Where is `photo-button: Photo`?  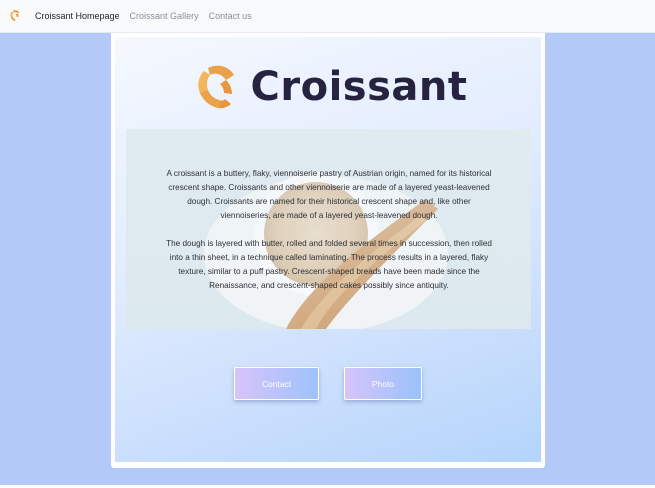 photo-button: Photo is located at coordinates (383, 383).